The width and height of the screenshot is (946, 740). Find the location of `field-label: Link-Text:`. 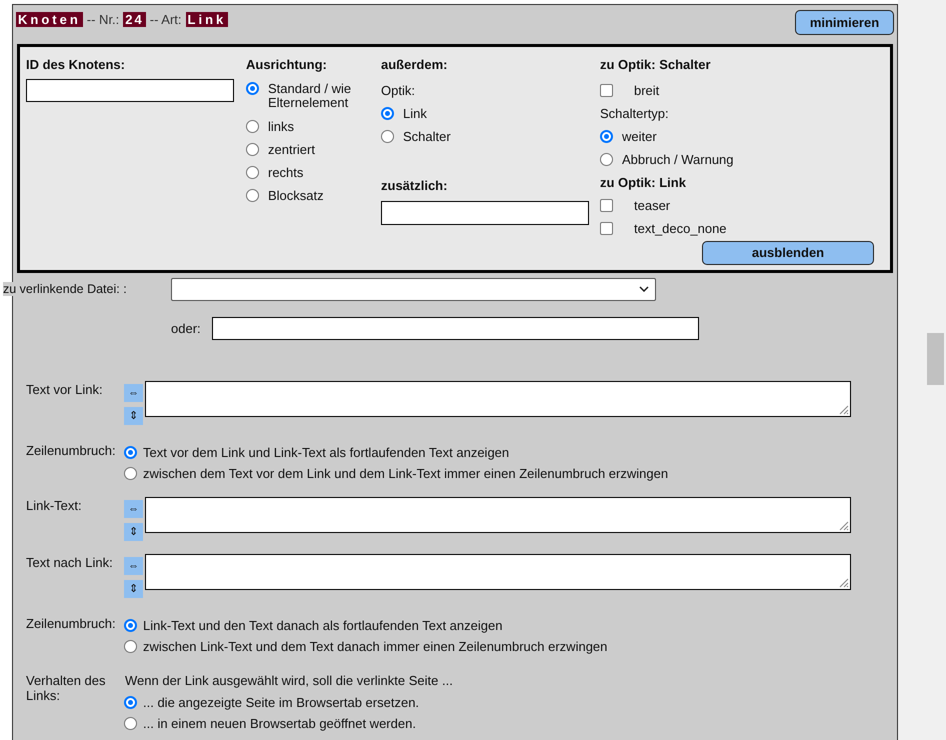

field-label: Link-Text: is located at coordinates (54, 506).